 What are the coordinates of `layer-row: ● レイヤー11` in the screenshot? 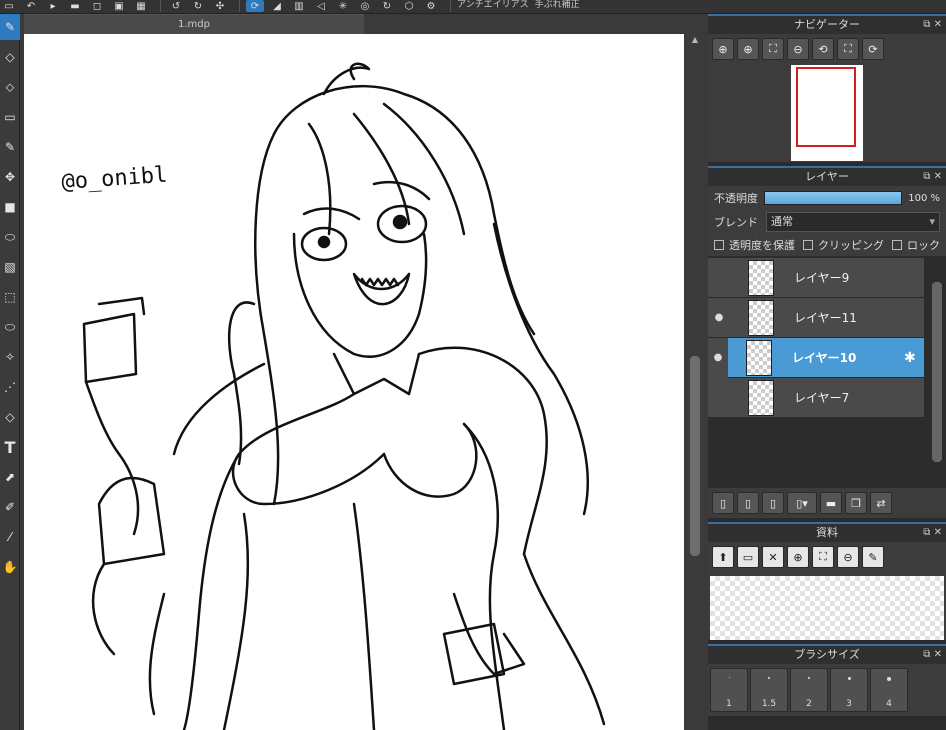 It's located at (816, 318).